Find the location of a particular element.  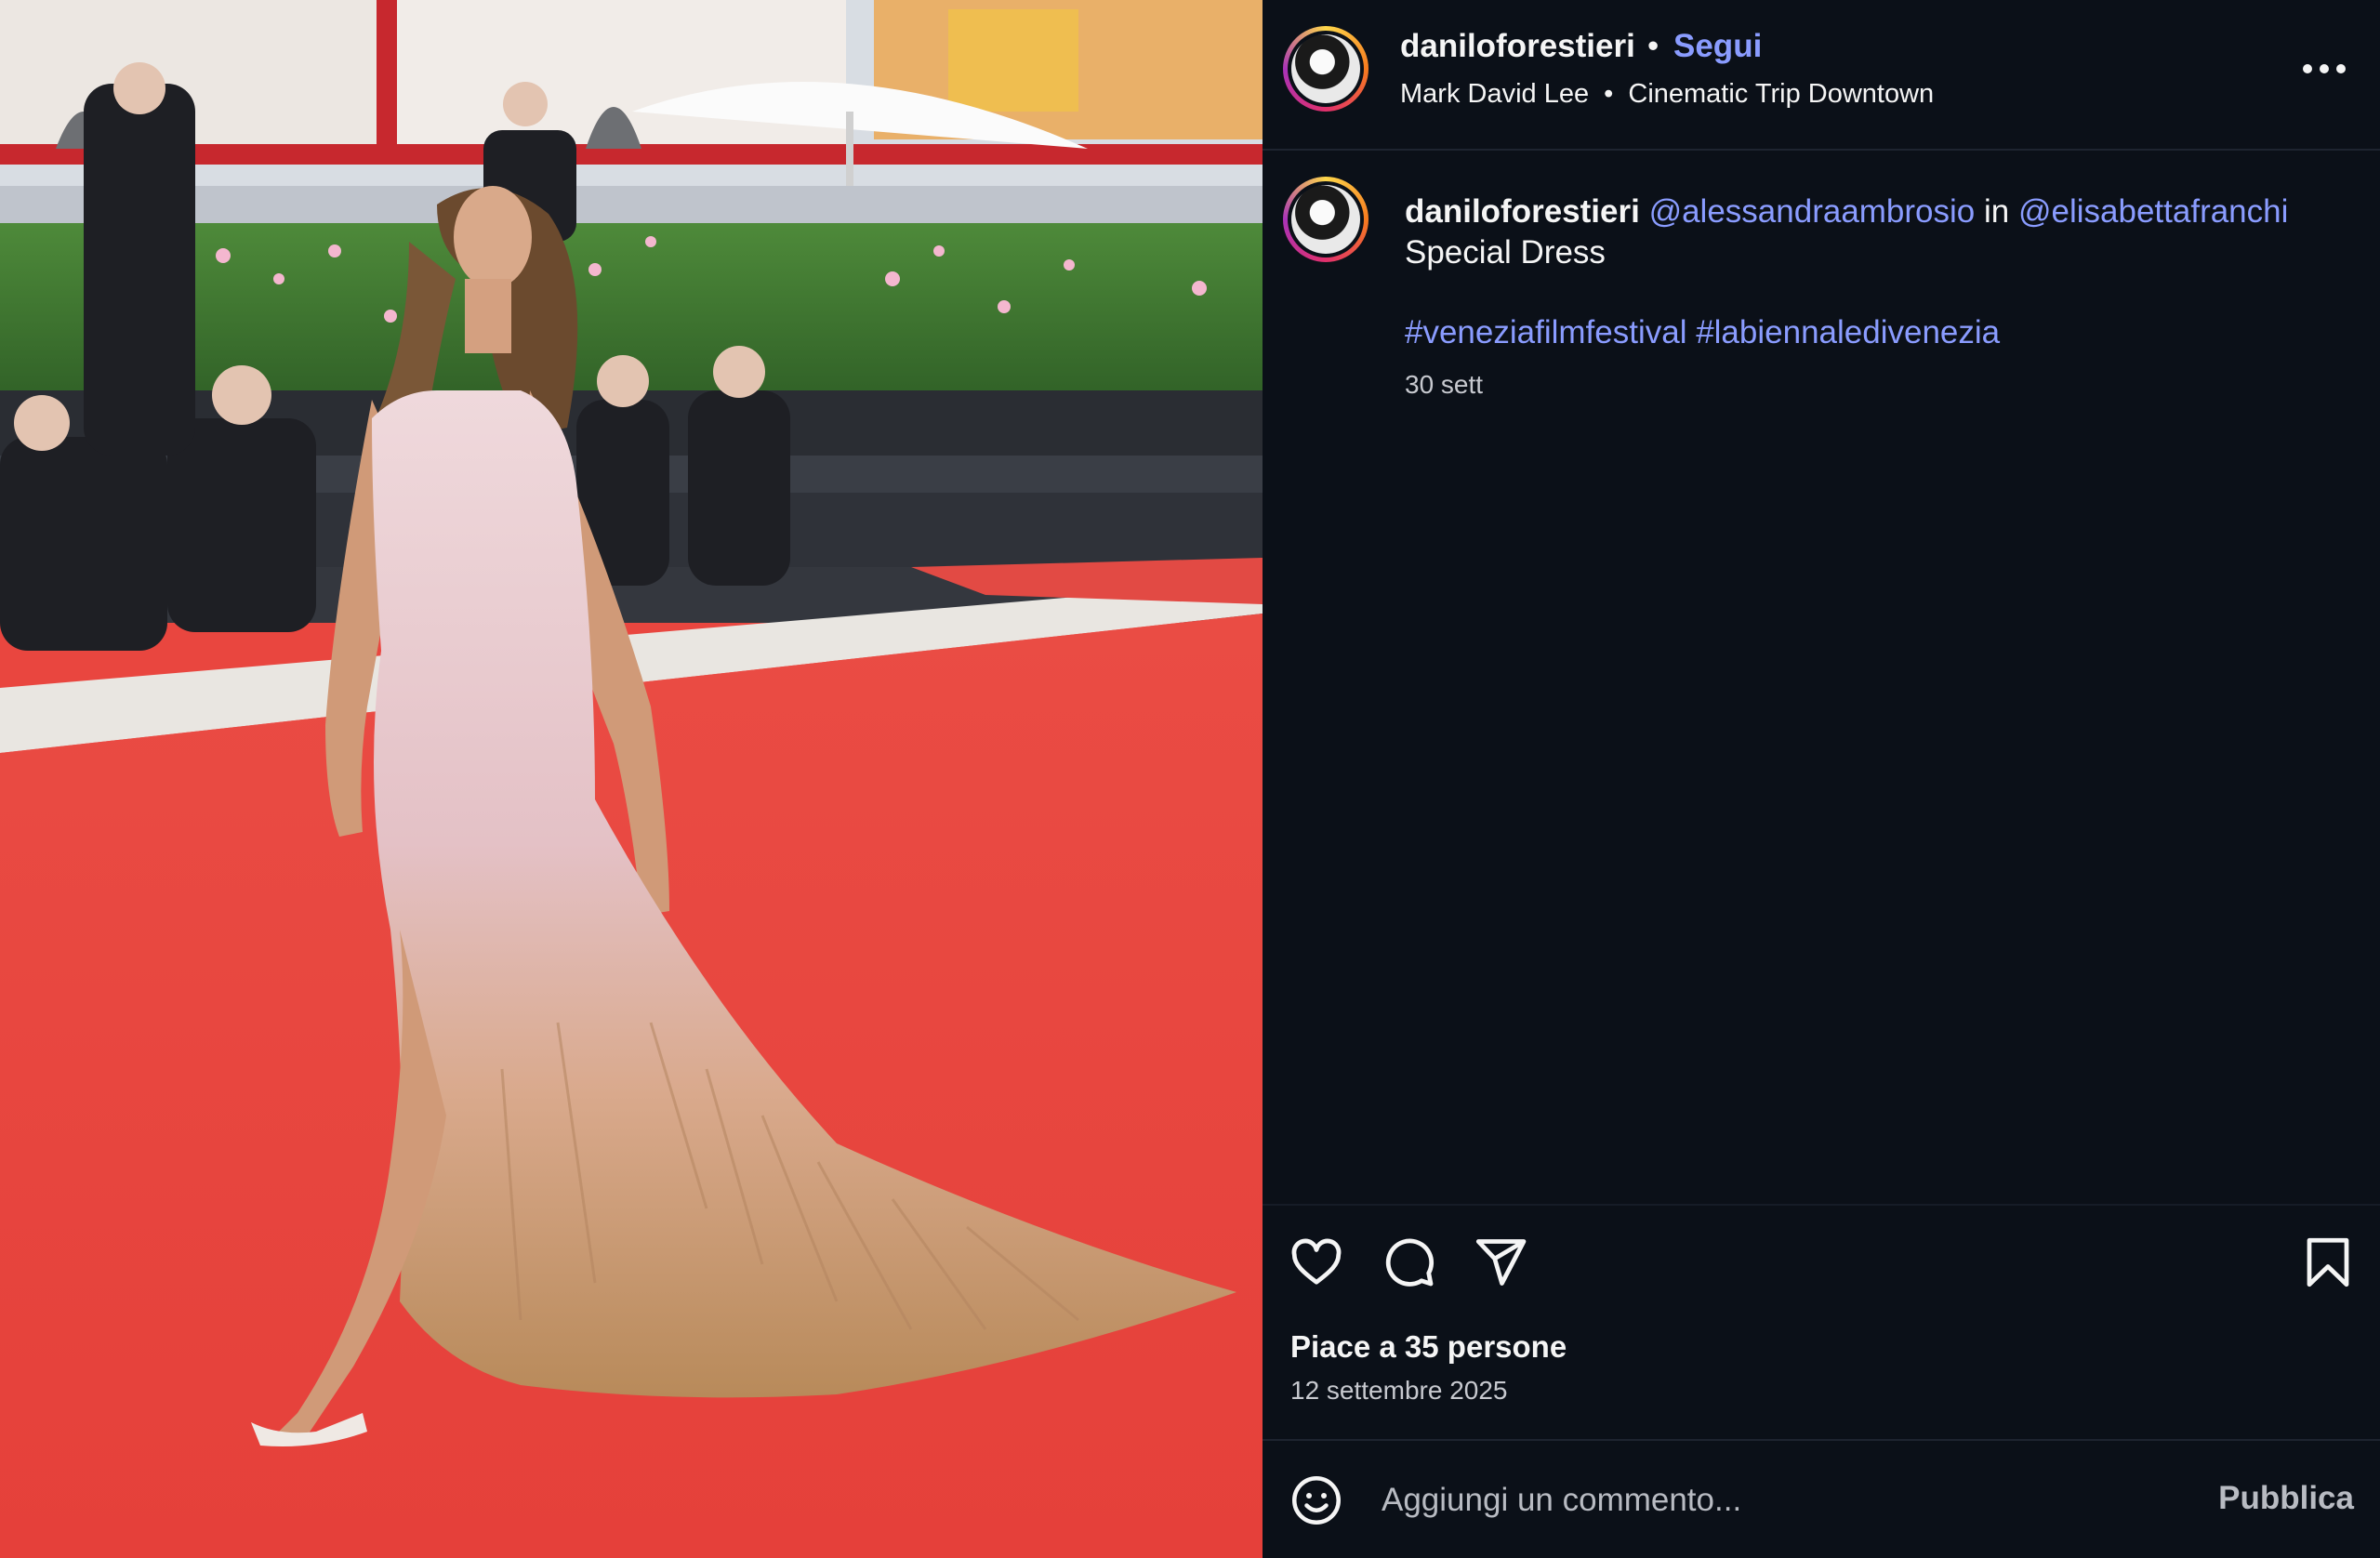

more-horizontal-icon is located at coordinates (2324, 68).